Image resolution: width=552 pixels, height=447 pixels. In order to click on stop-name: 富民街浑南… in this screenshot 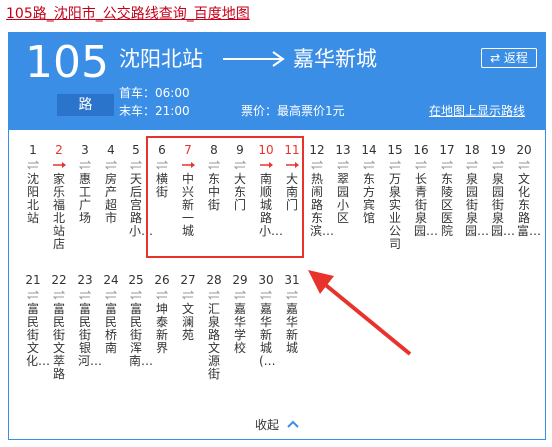, I will do `click(141, 335)`.